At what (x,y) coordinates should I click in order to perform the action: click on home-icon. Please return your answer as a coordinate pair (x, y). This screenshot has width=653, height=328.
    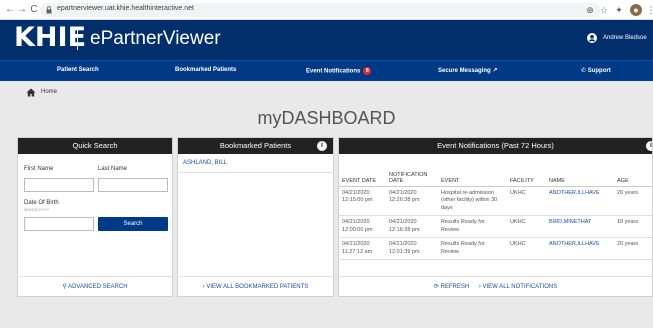
    Looking at the image, I should click on (31, 92).